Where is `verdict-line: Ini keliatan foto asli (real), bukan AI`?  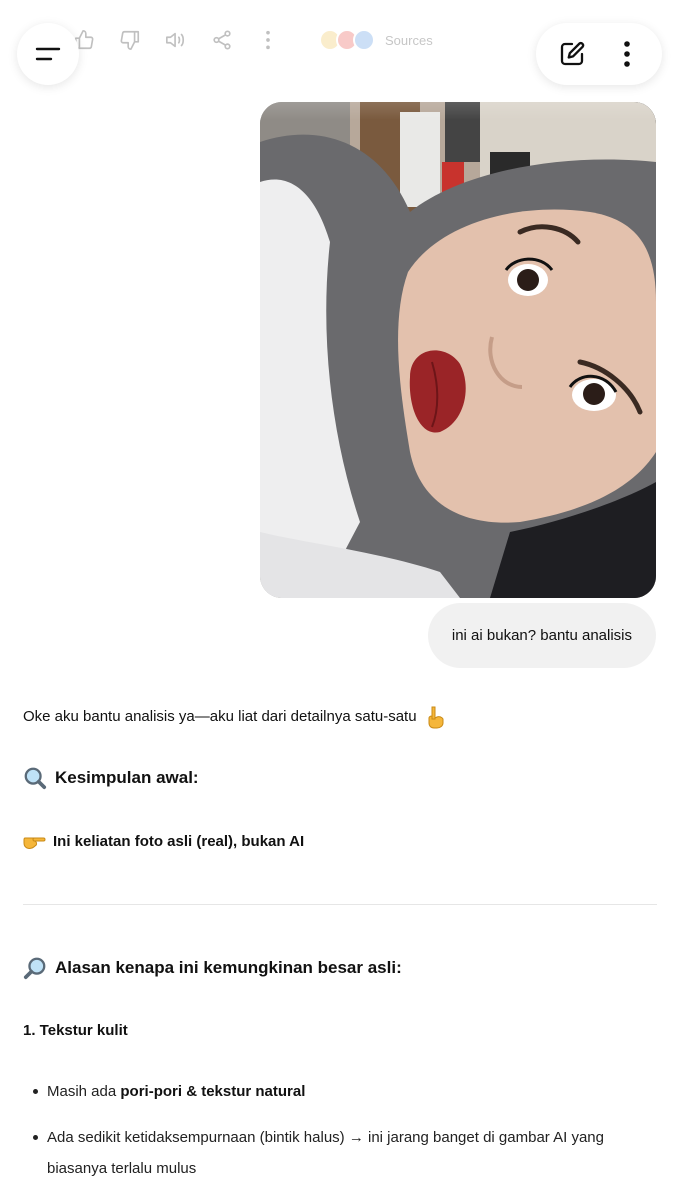
verdict-line: Ini keliatan foto asli (real), bukan AI is located at coordinates (340, 841).